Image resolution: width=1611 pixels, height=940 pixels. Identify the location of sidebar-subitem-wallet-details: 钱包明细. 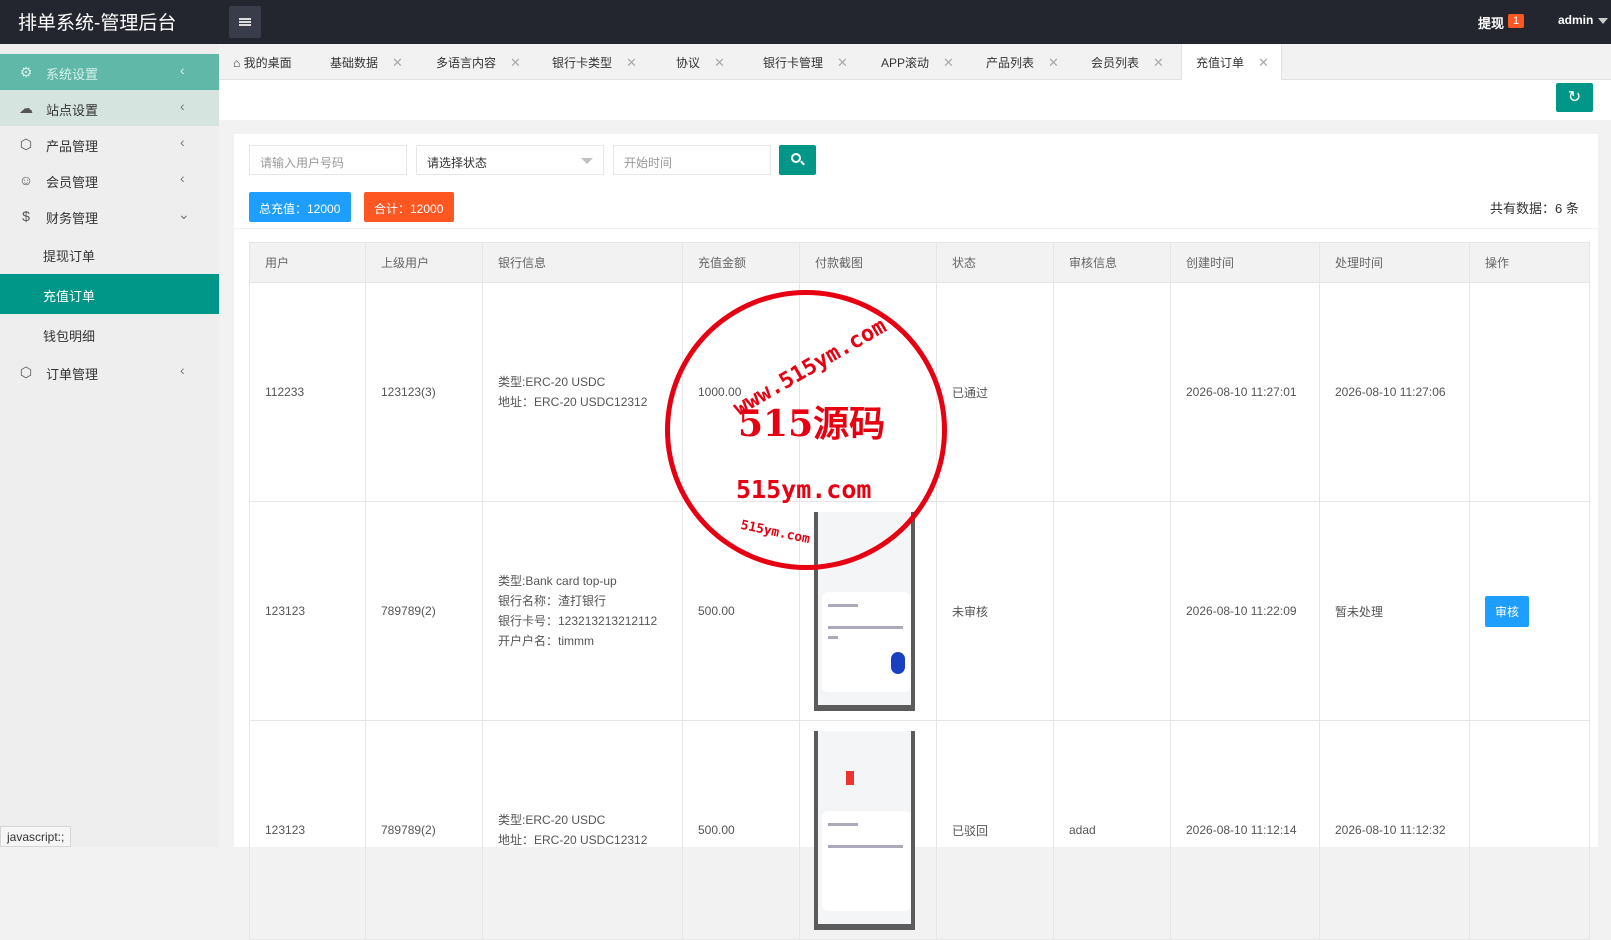
(109, 334).